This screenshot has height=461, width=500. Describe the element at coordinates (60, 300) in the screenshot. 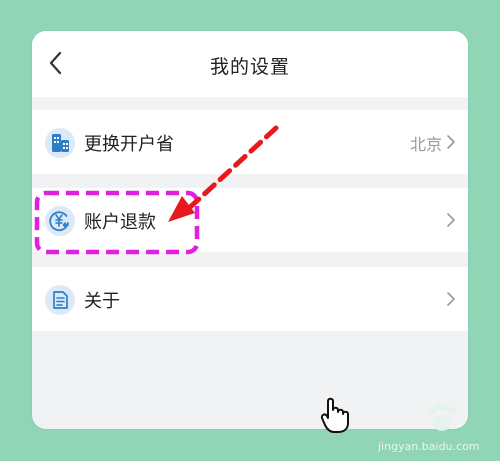

I see `document-icon` at that location.